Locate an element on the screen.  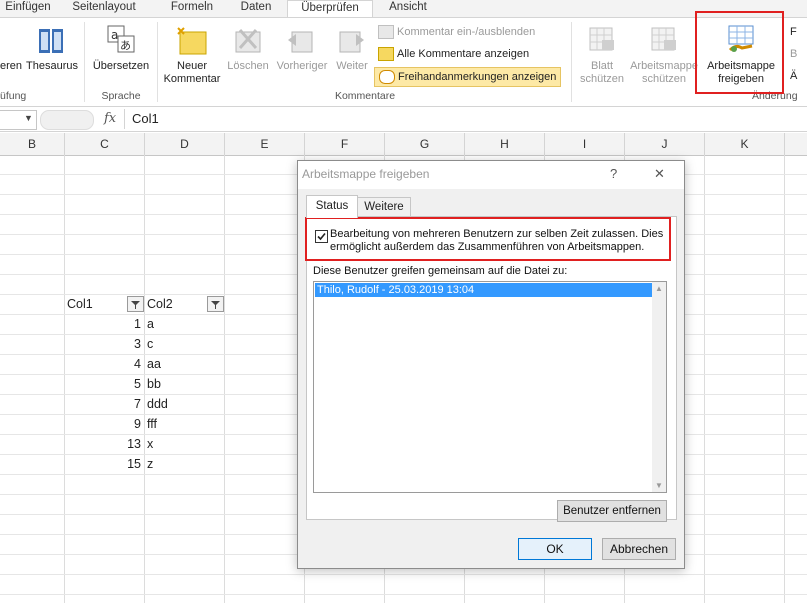
group-label-pruefung: üfung is located at coordinates (13, 96).